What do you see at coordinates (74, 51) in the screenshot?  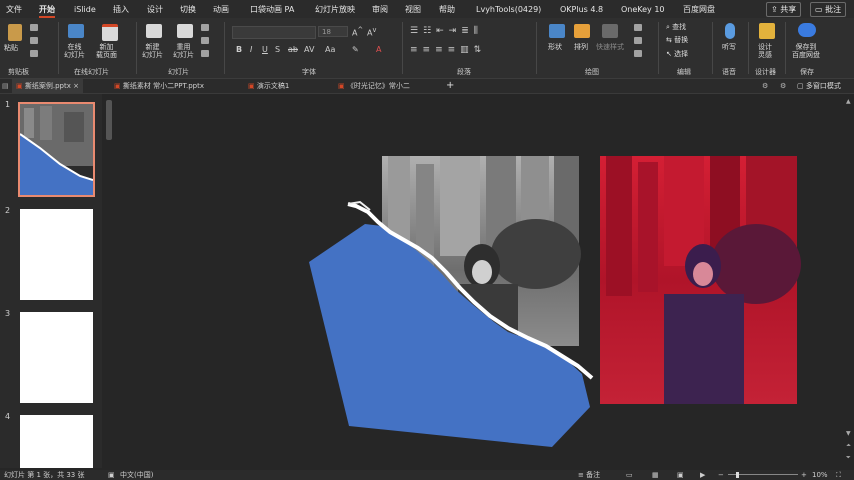 I see `online-slides-label: 在线 幻灯片` at bounding box center [74, 51].